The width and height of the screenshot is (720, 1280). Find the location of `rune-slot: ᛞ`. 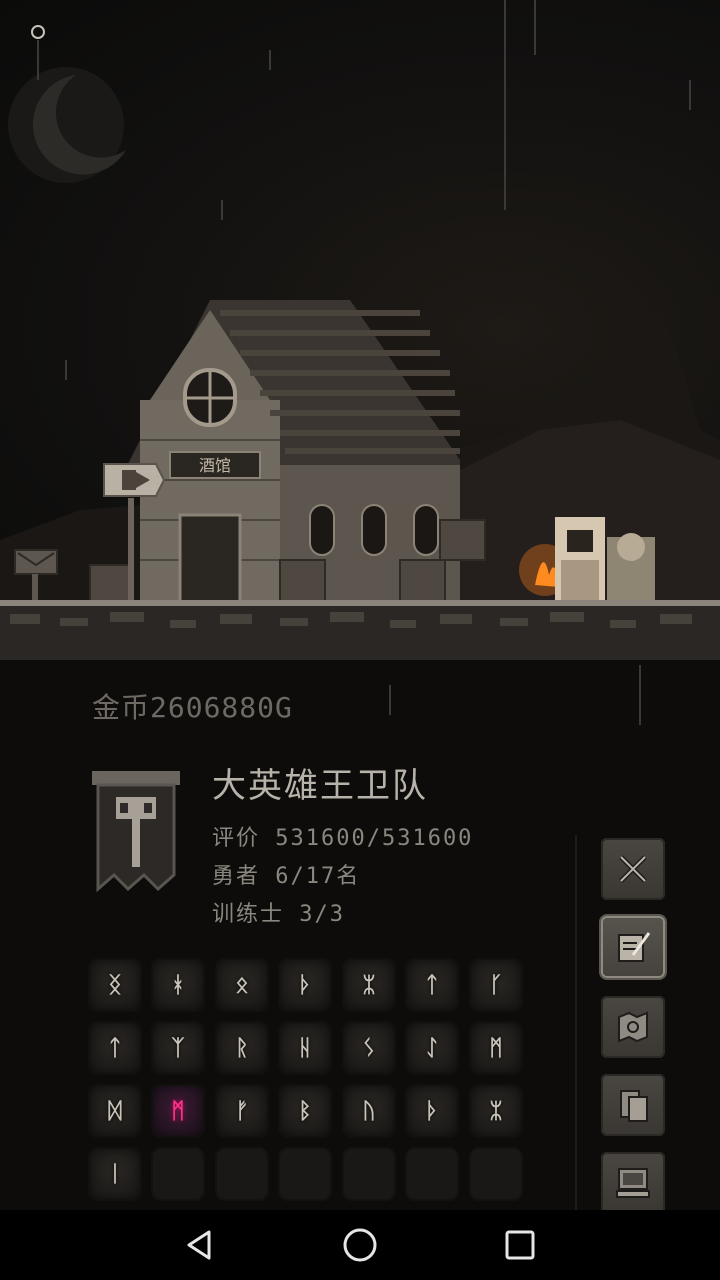

rune-slot: ᛞ is located at coordinates (115, 1111).